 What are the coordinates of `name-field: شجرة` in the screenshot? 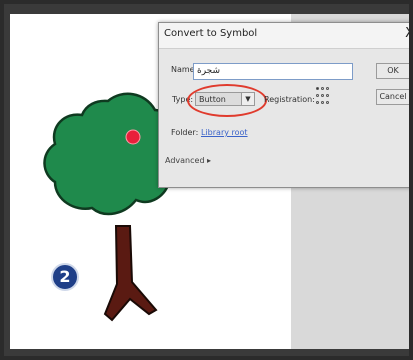 It's located at (273, 71).